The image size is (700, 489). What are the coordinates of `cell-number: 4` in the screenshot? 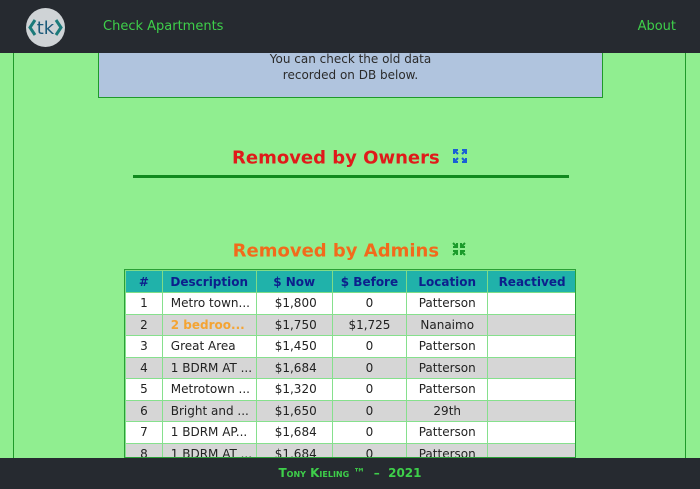 It's located at (144, 367).